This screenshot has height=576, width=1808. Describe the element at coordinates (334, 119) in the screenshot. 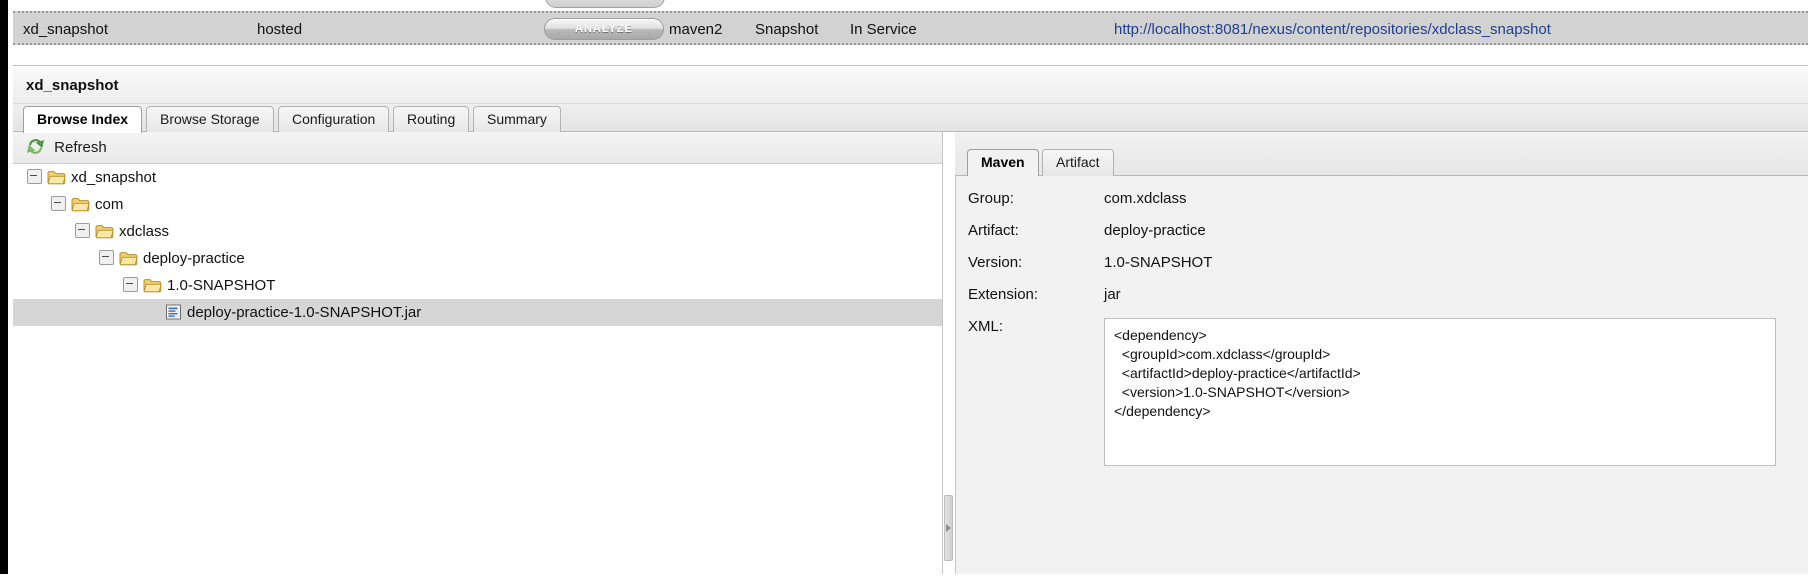

I see `tab-configuration: Configuration` at that location.